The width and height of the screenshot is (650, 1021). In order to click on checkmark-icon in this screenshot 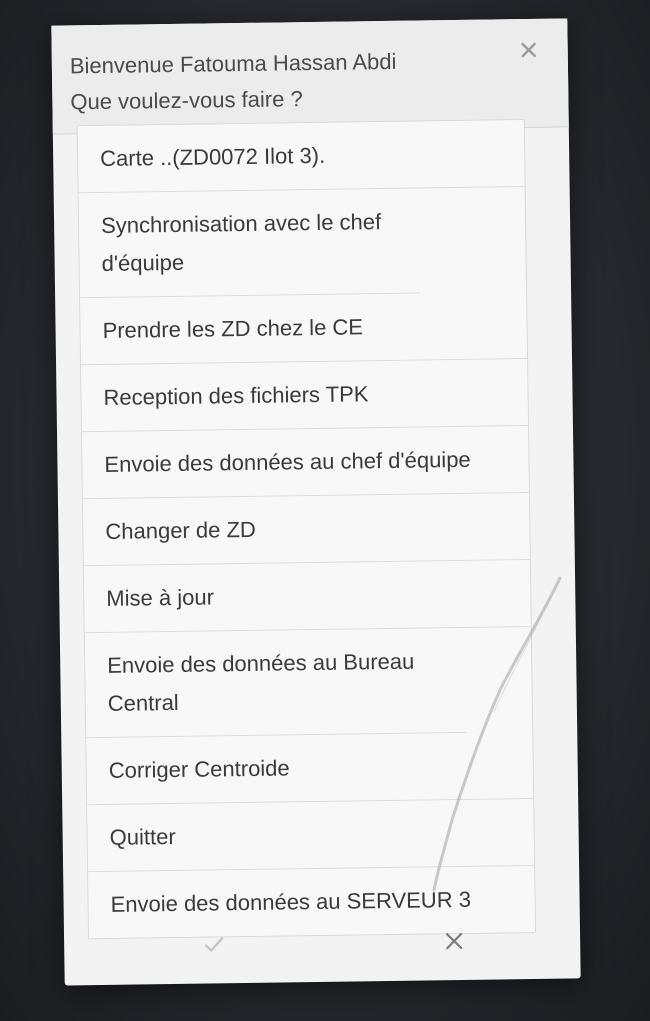, I will do `click(214, 944)`.